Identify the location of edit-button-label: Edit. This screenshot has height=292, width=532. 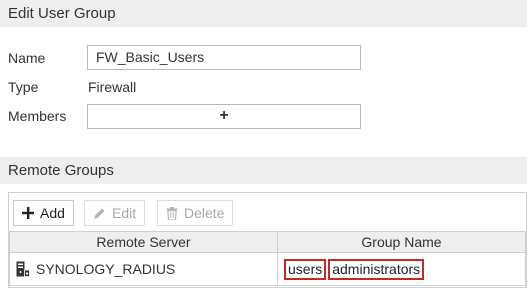
(124, 213).